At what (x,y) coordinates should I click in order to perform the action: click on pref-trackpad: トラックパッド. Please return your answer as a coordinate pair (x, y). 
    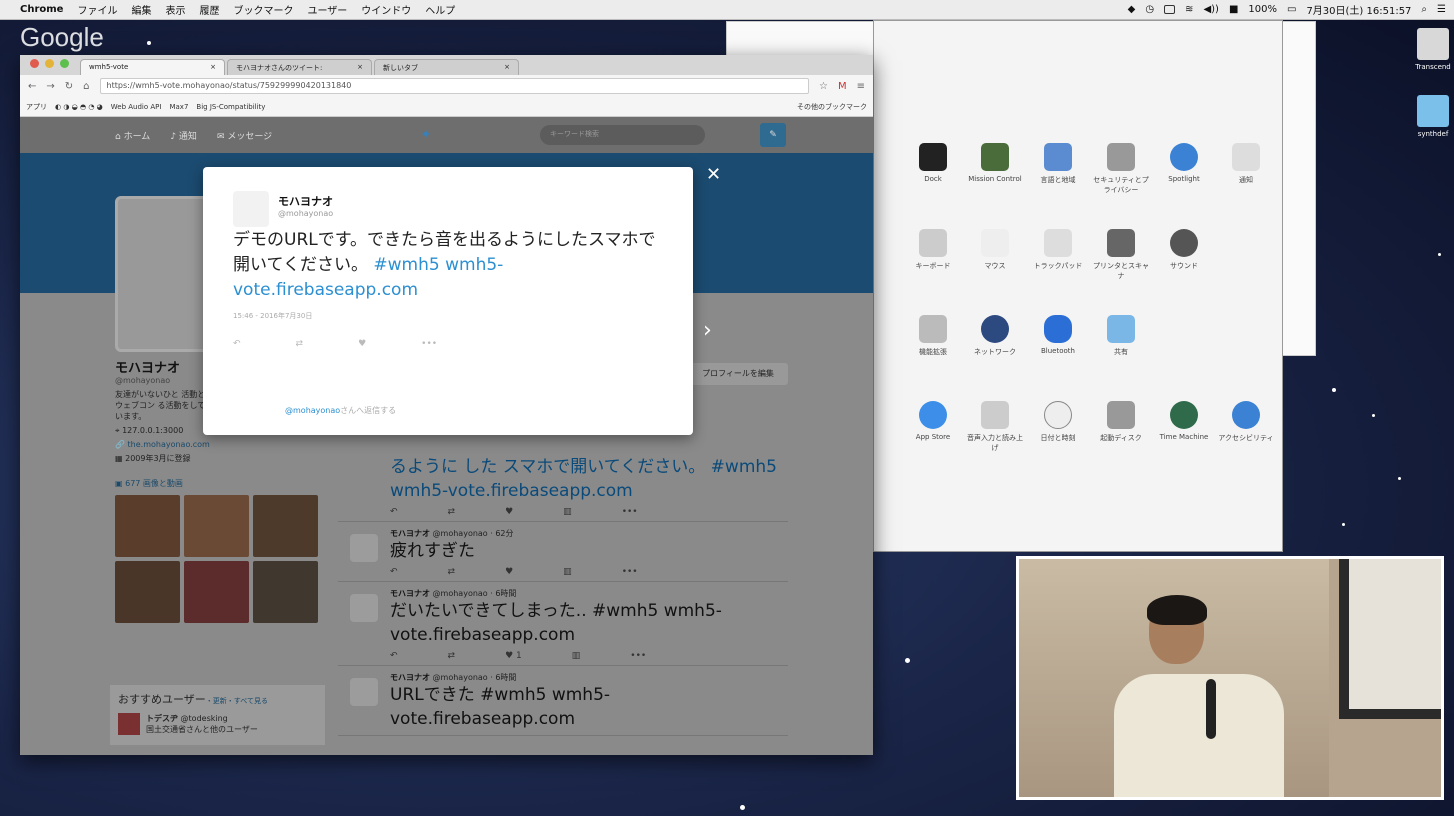
    Looking at the image, I should click on (1058, 250).